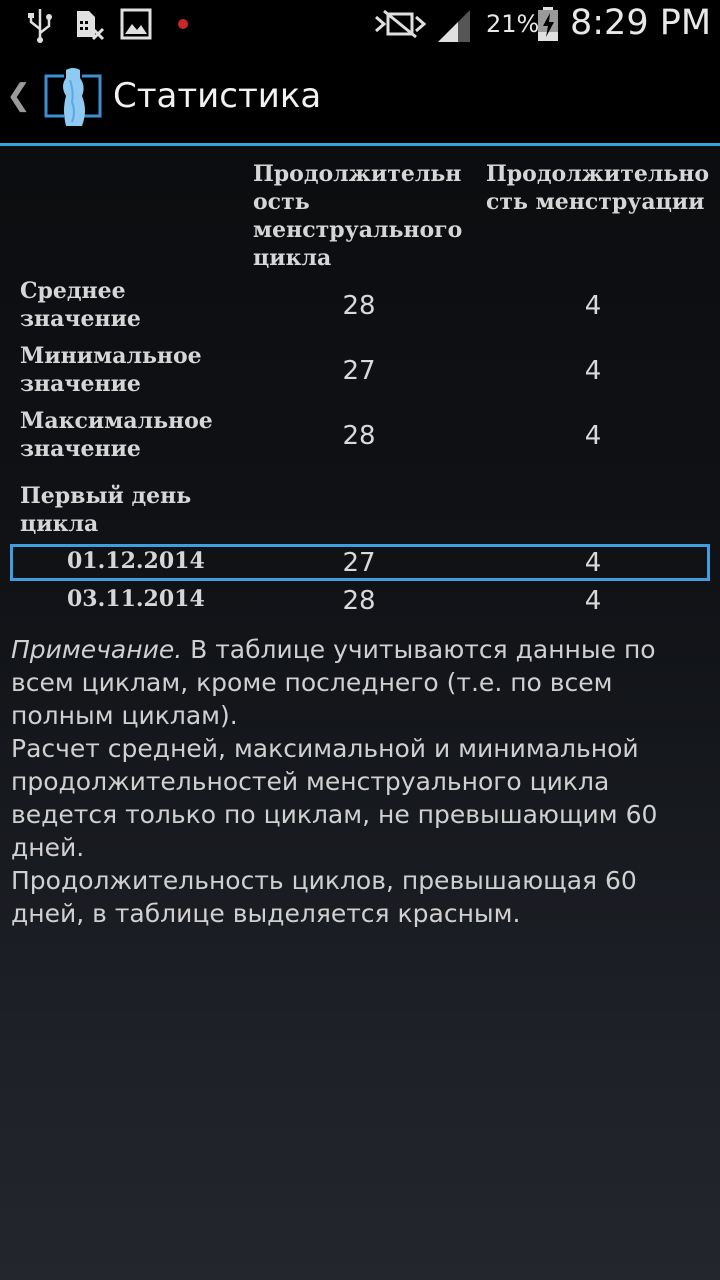  What do you see at coordinates (130, 510) in the screenshot?
I see `row-label-first-day: Первый день цикла` at bounding box center [130, 510].